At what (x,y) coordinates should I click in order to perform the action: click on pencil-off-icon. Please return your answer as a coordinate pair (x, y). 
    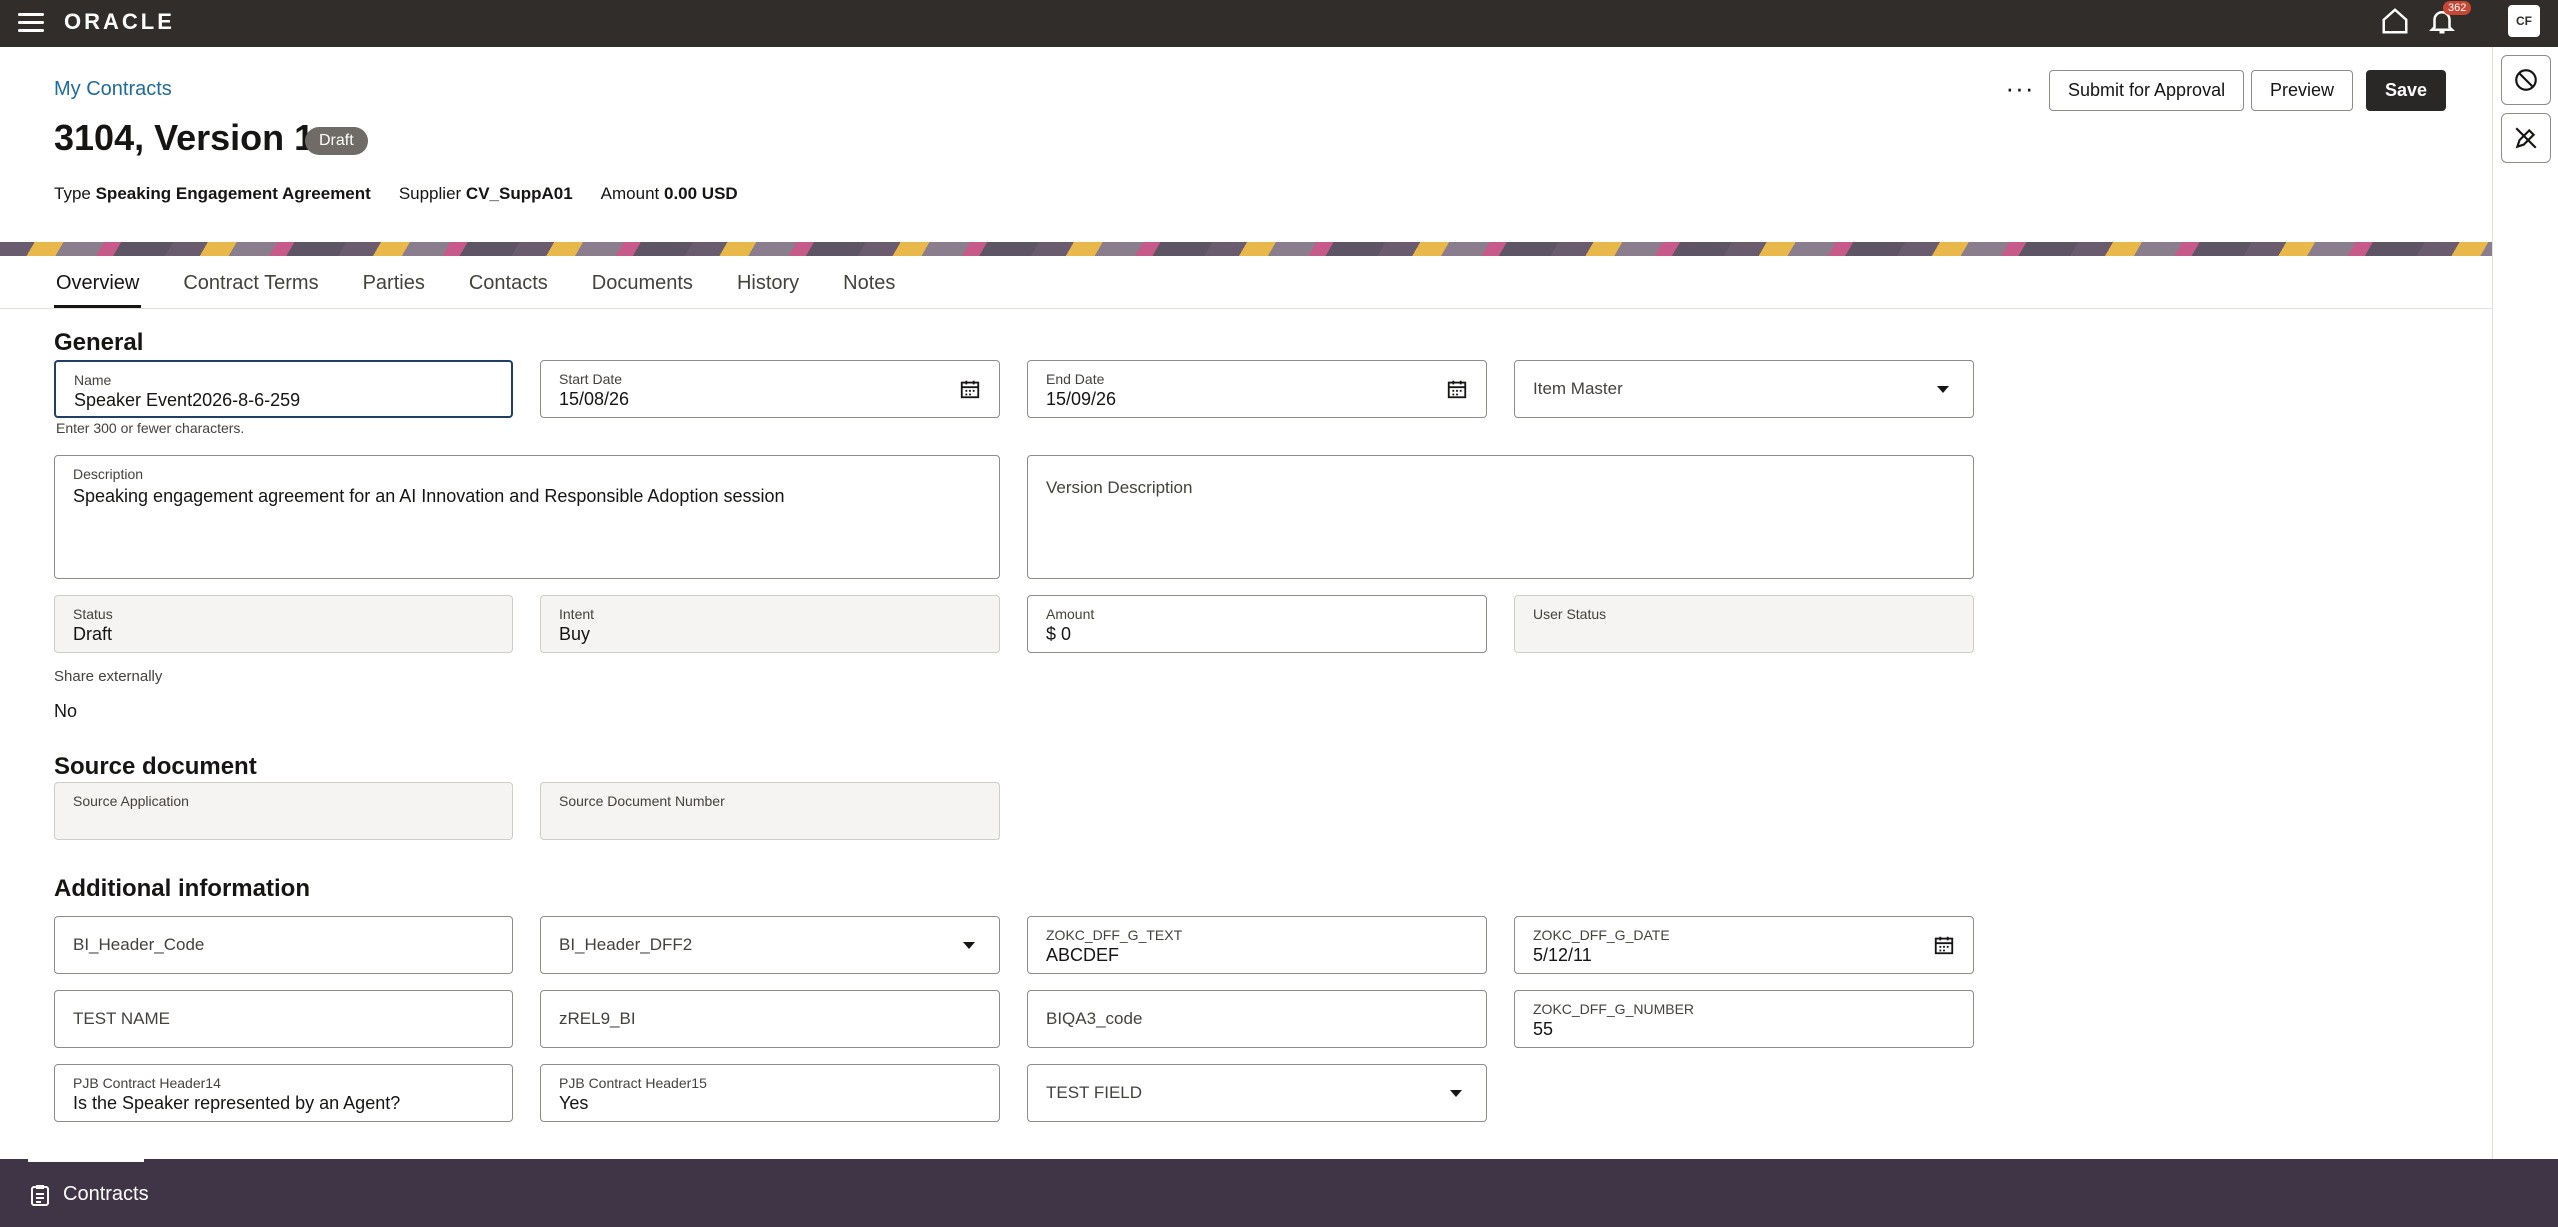
    Looking at the image, I should click on (2526, 138).